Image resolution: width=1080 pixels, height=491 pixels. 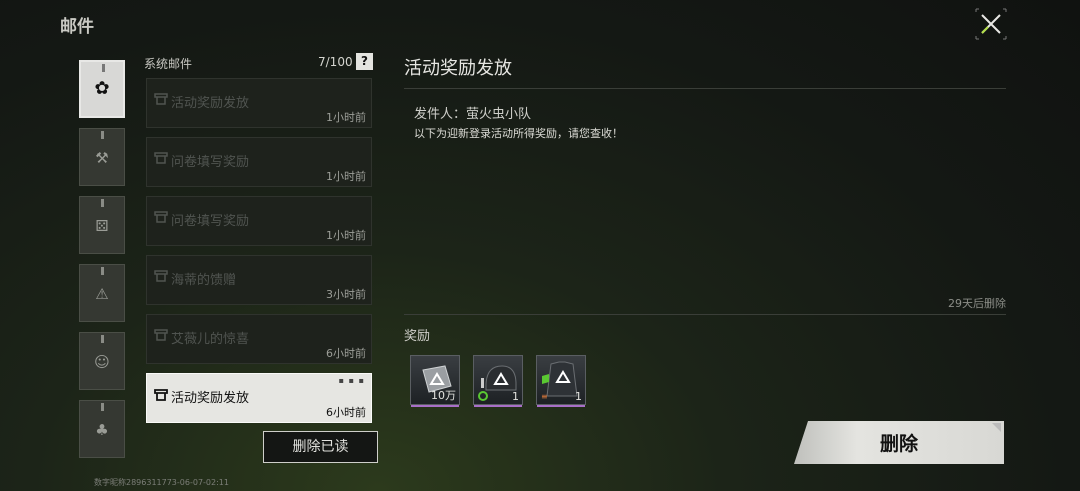 I want to click on delete-read-button: 删除已读, so click(x=320, y=447).